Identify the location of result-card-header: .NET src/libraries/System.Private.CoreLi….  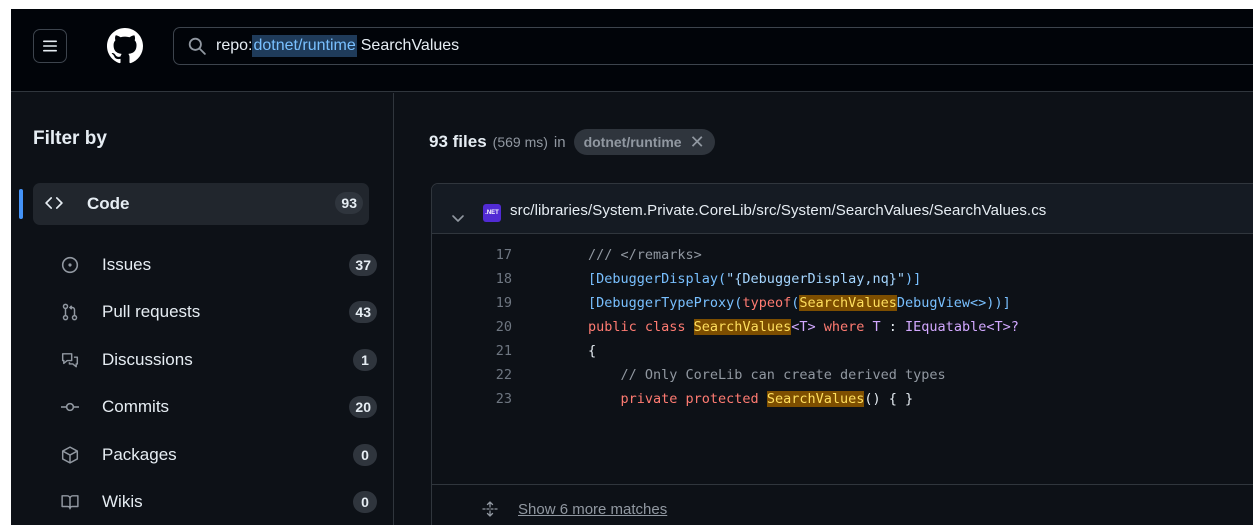
(842, 209).